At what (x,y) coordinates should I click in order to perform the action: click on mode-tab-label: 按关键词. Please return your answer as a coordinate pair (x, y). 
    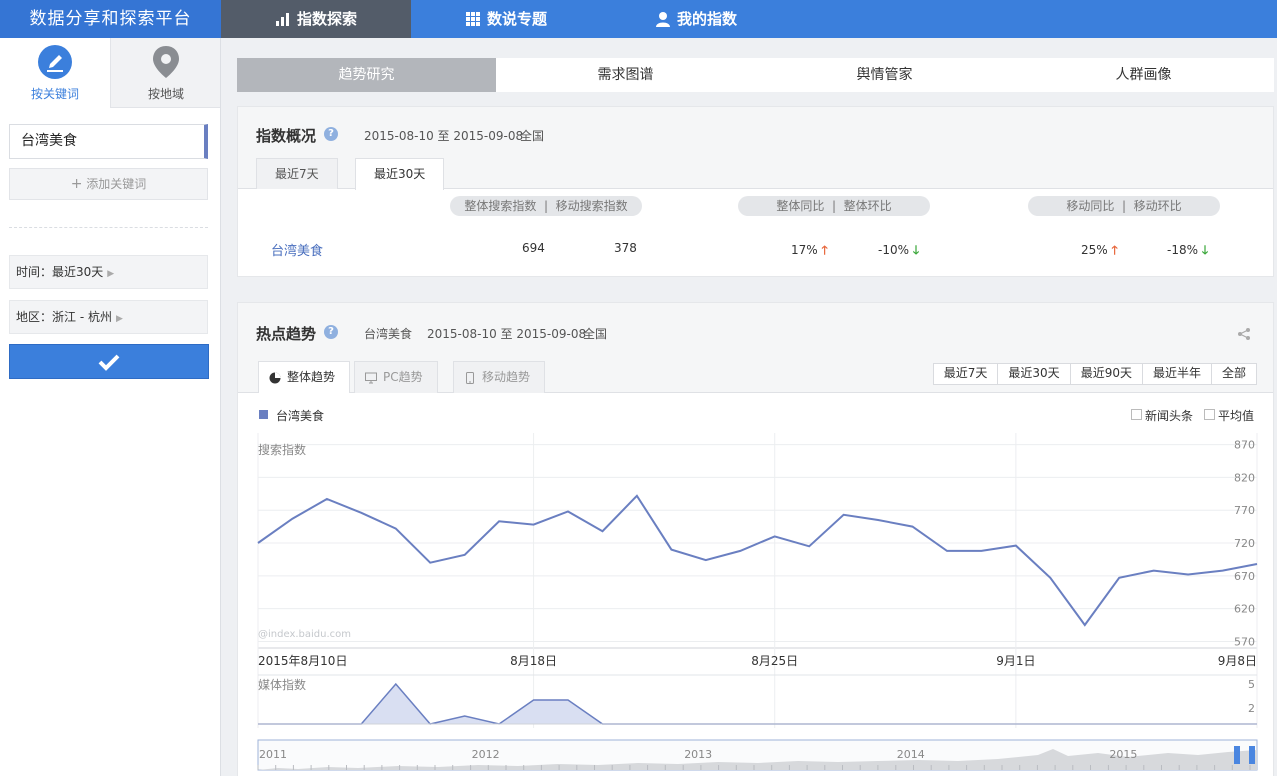
    Looking at the image, I should click on (54, 94).